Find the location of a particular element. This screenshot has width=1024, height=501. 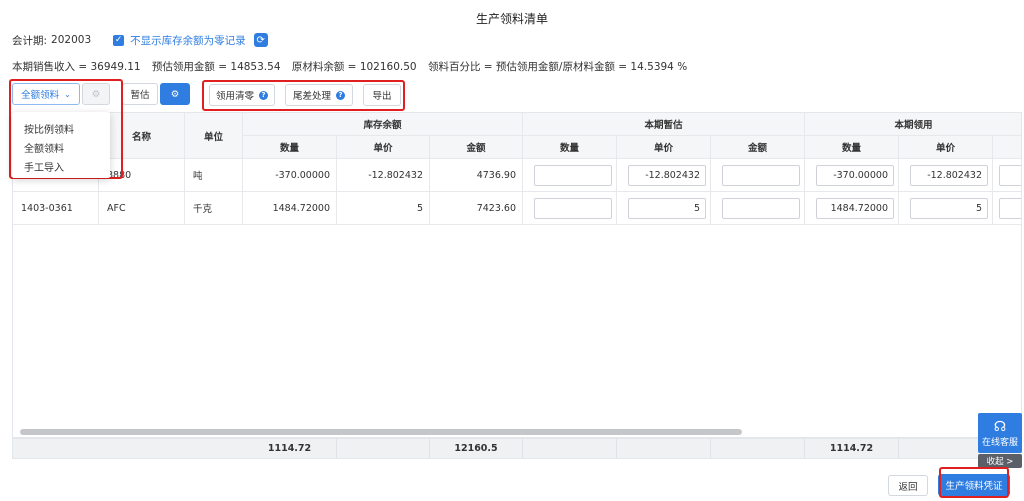

header-extra is located at coordinates (1007, 147).